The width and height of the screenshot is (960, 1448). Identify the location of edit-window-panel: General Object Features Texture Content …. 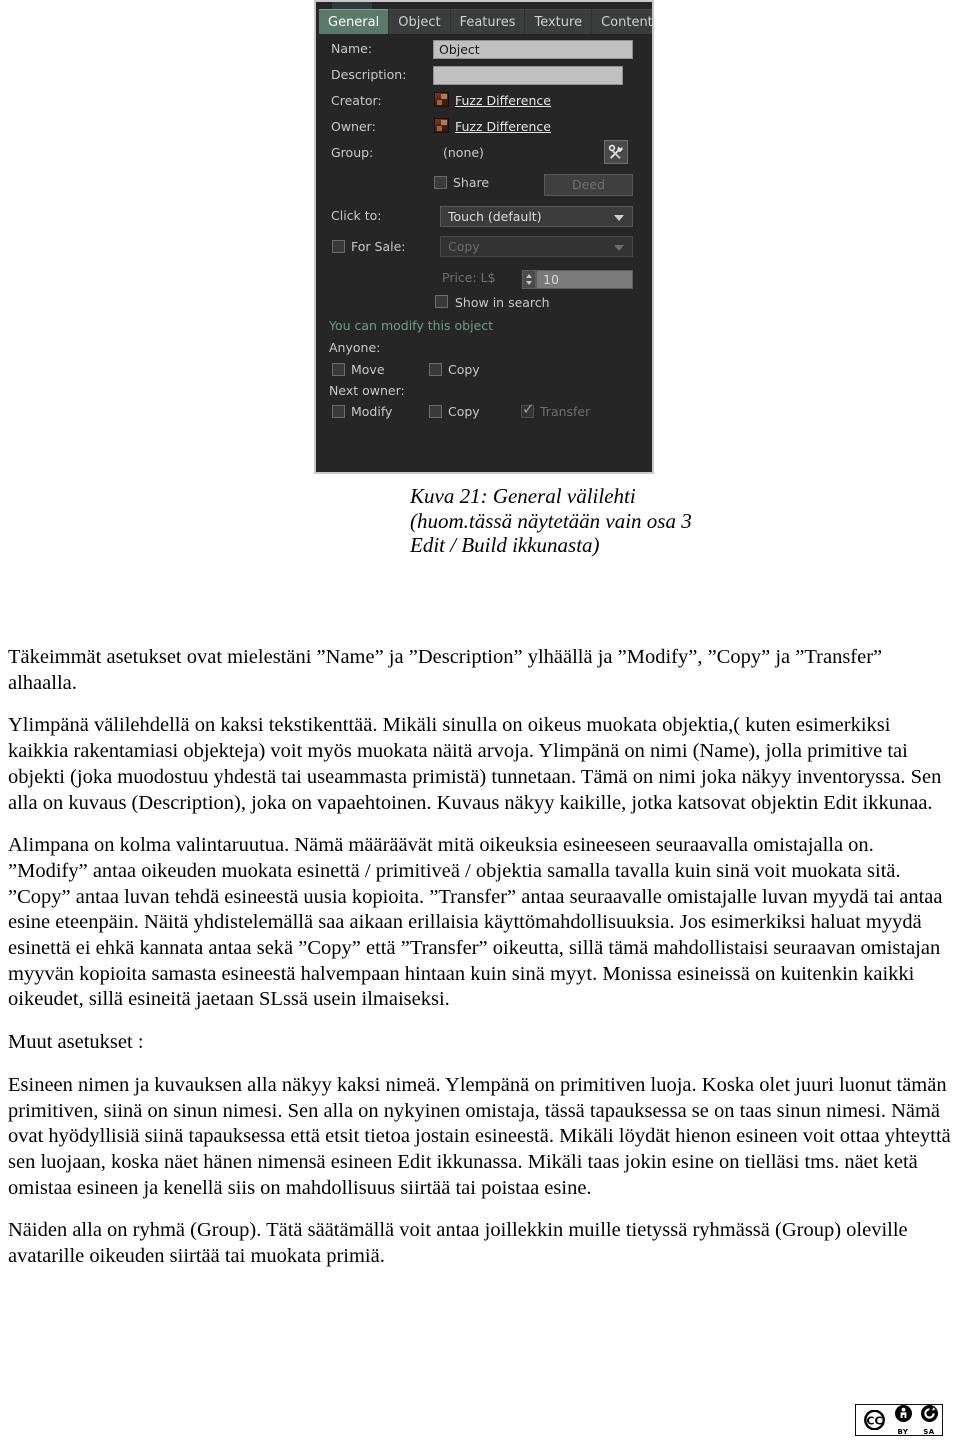
(484, 237).